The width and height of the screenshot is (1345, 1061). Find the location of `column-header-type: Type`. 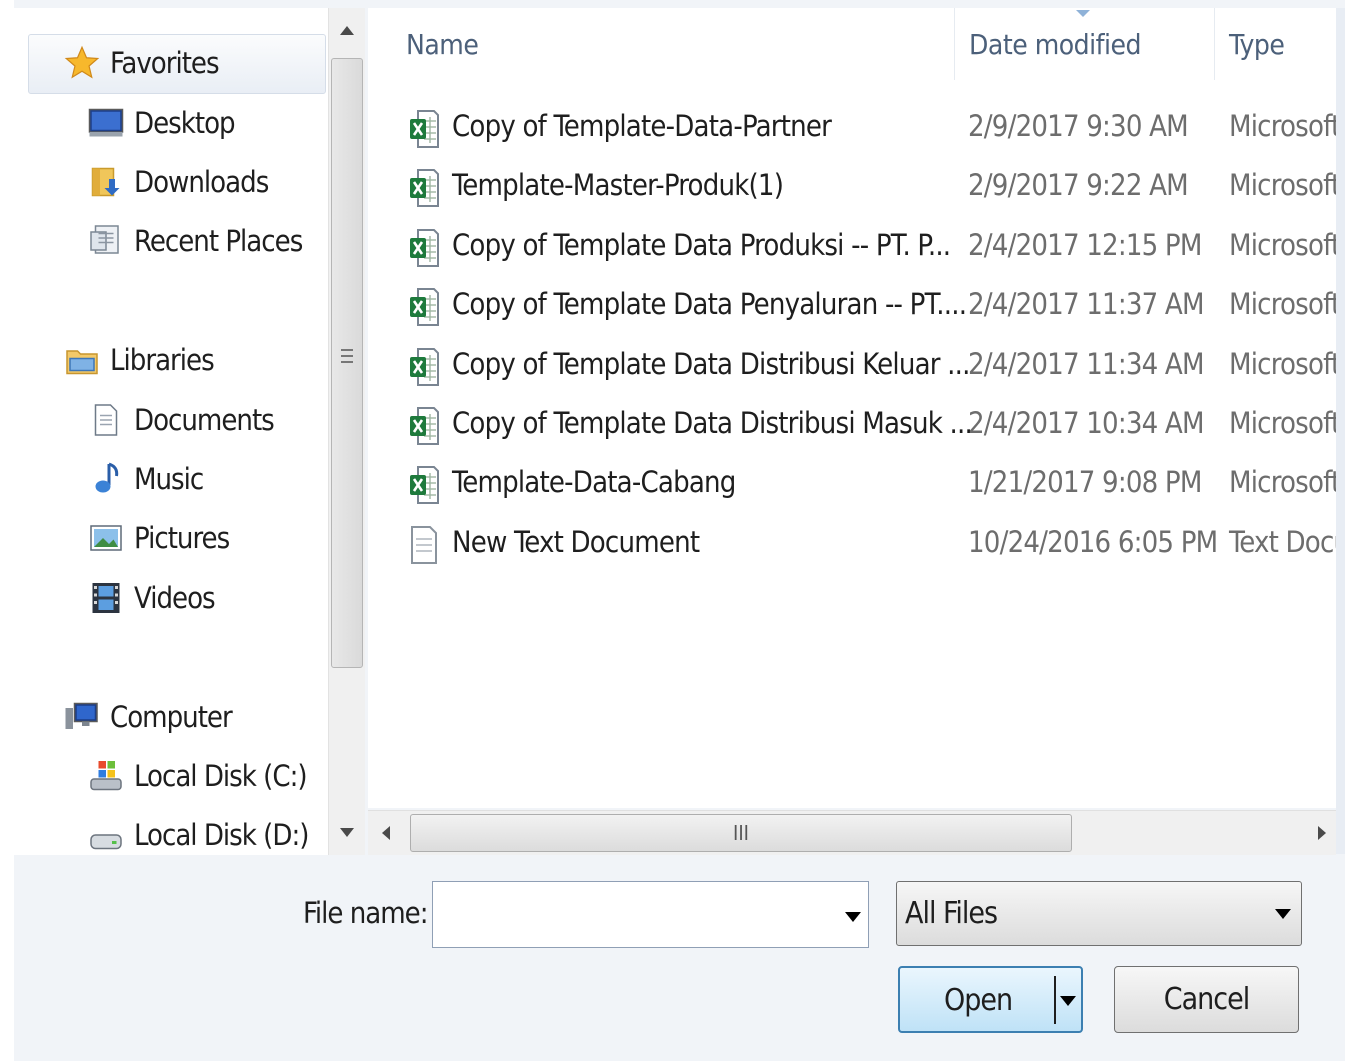

column-header-type: Type is located at coordinates (1257, 44).